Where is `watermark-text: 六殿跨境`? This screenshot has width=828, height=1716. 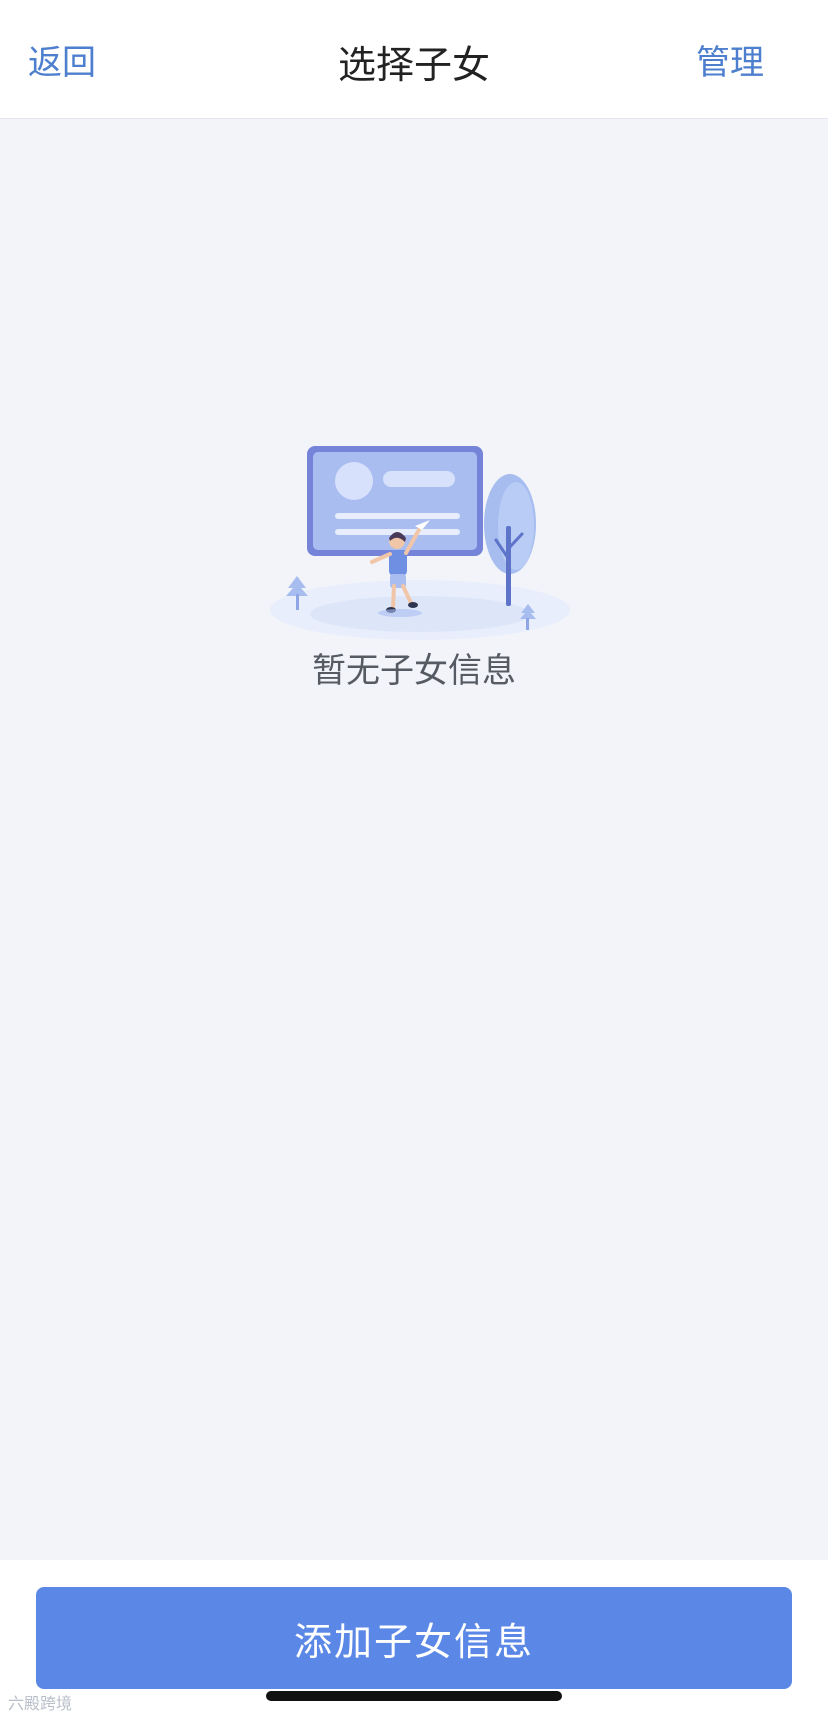
watermark-text: 六殿跨境 is located at coordinates (40, 1703).